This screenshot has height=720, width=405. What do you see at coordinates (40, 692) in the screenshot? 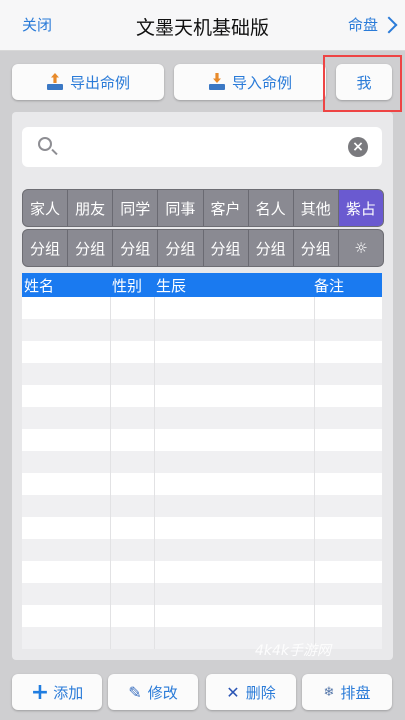
I see `plus-icon: +` at bounding box center [40, 692].